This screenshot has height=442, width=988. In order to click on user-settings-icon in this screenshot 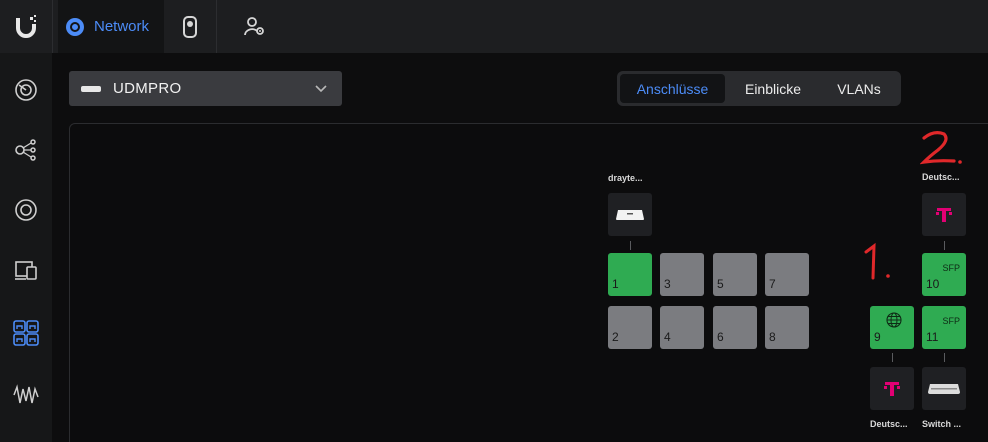, I will do `click(254, 25)`.